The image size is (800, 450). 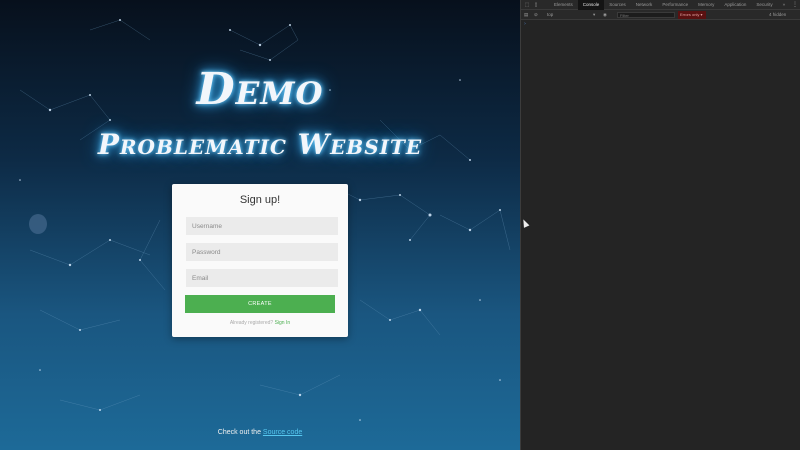 What do you see at coordinates (778, 14) in the screenshot?
I see `hidden-count: 4 hidden` at bounding box center [778, 14].